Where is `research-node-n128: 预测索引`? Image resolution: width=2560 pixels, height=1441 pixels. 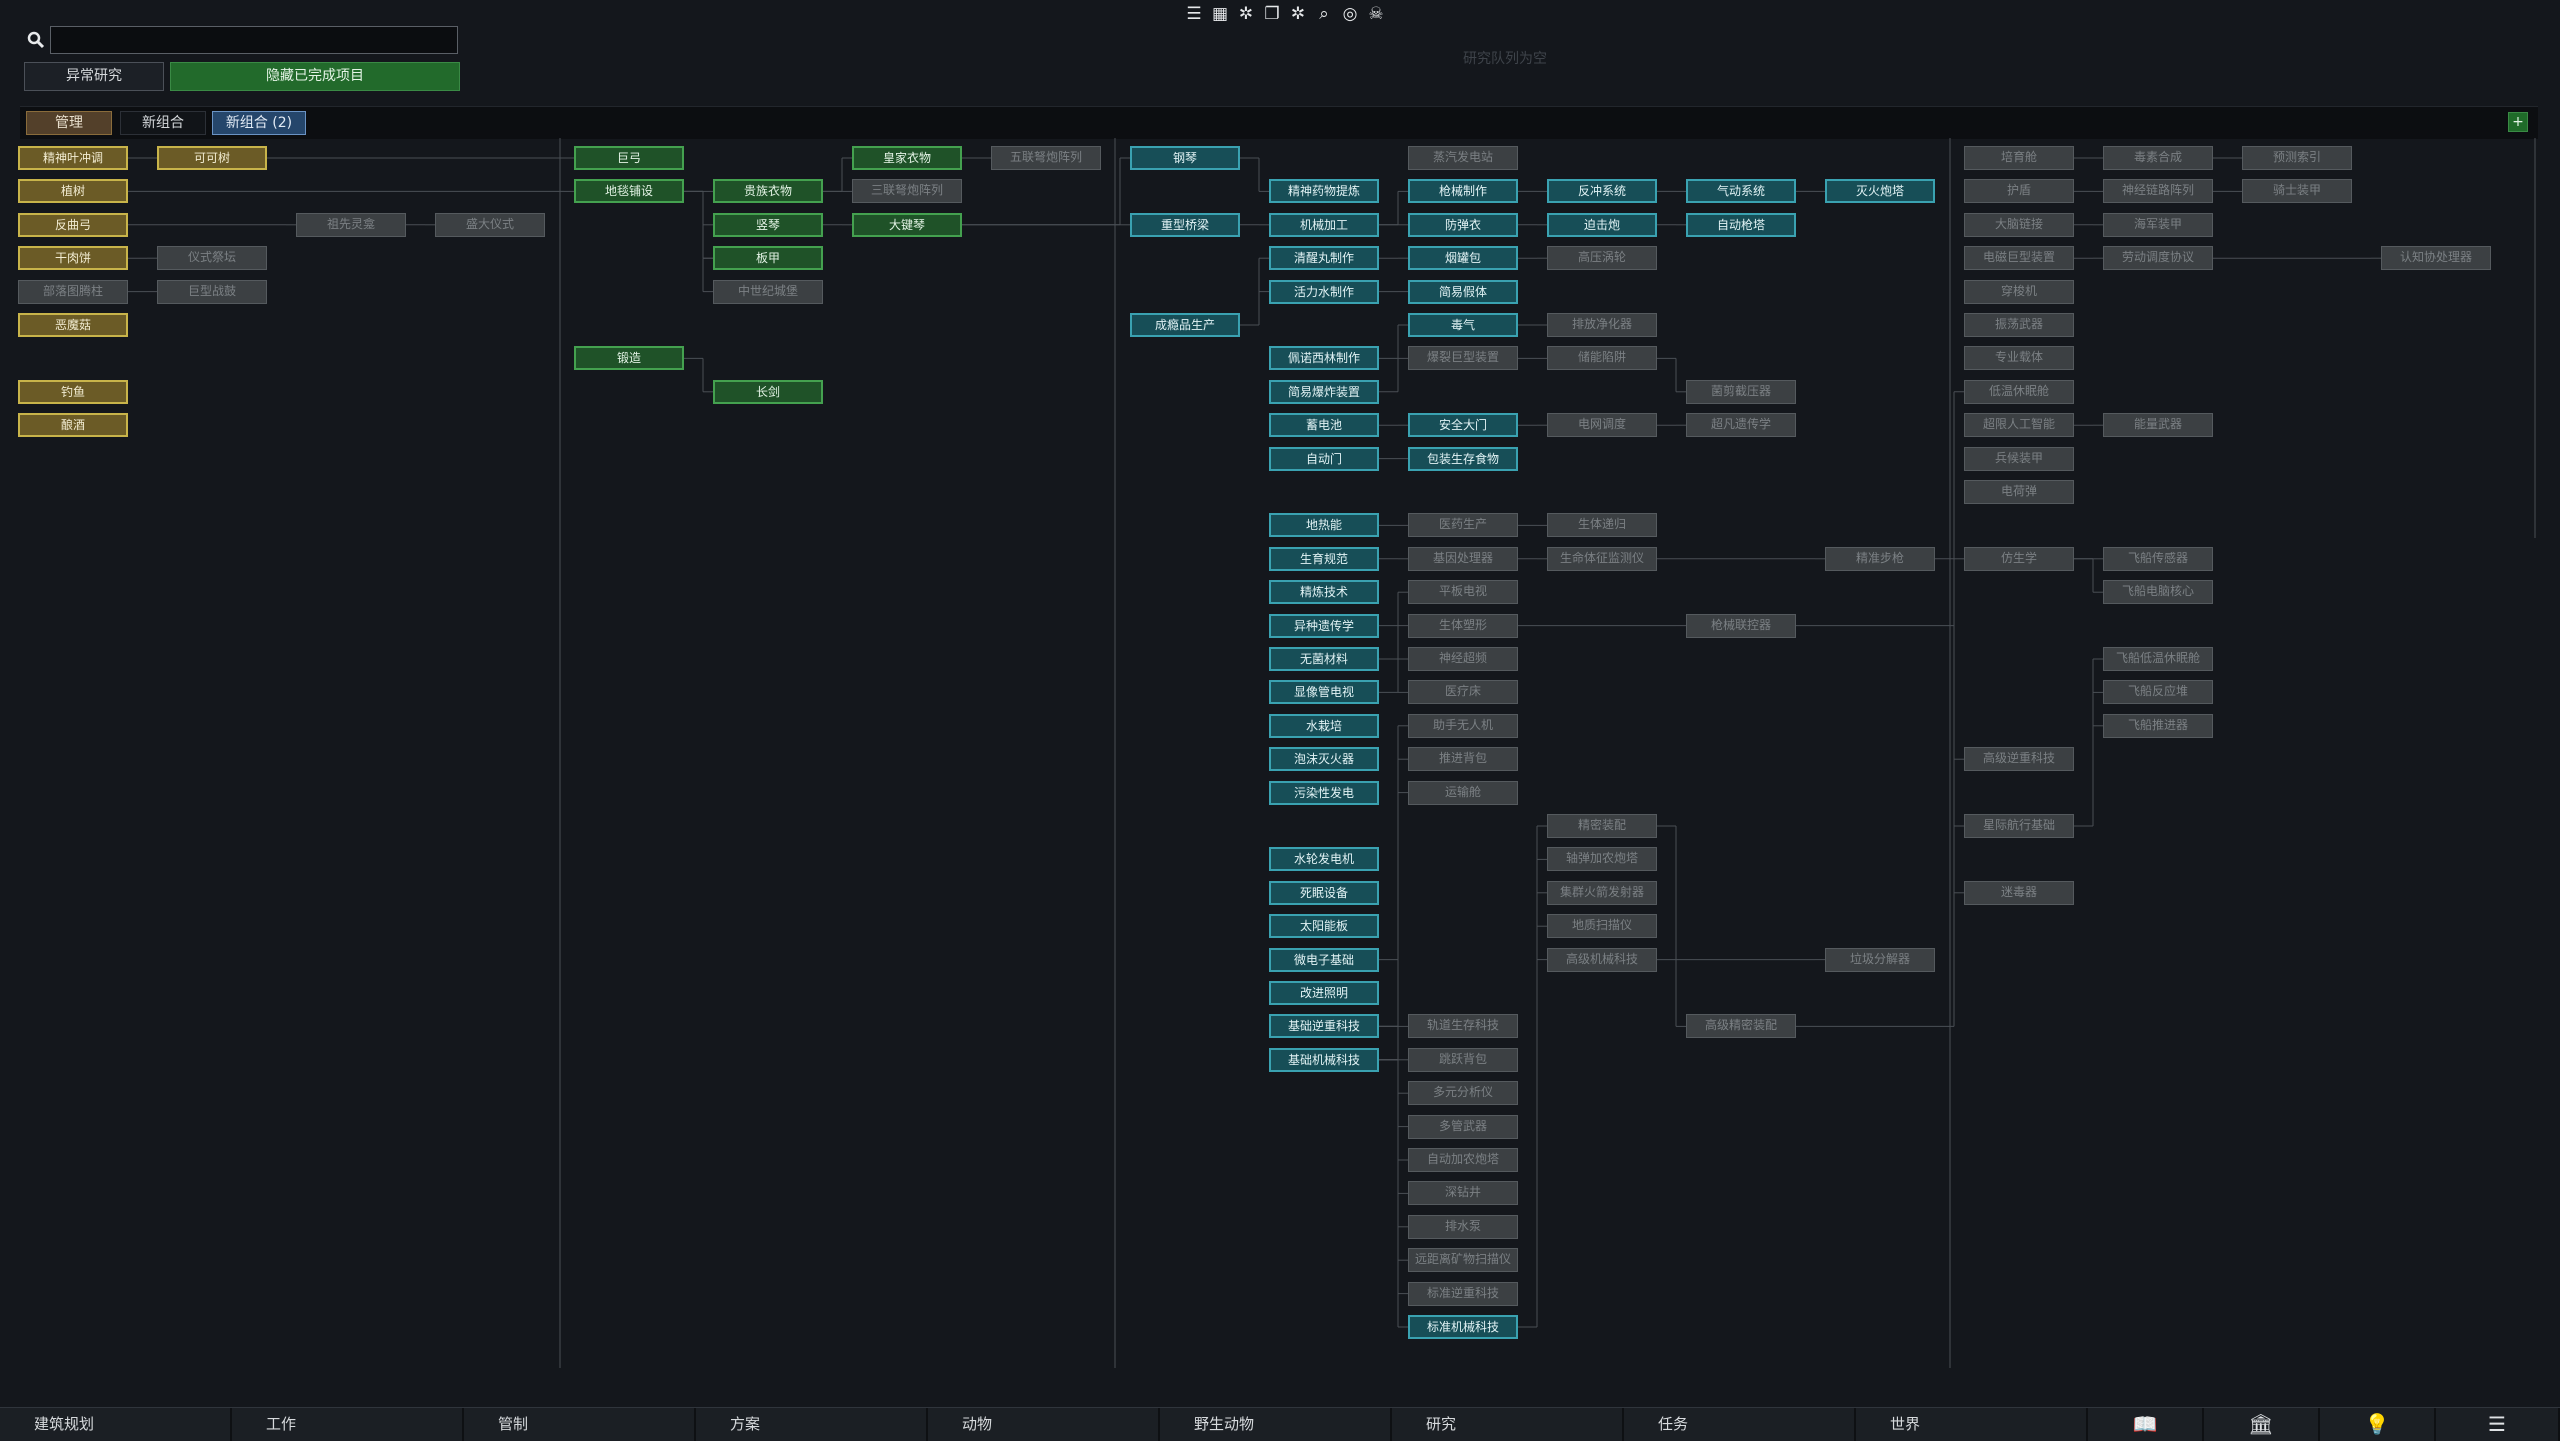
research-node-n128: 预测索引 is located at coordinates (2297, 158).